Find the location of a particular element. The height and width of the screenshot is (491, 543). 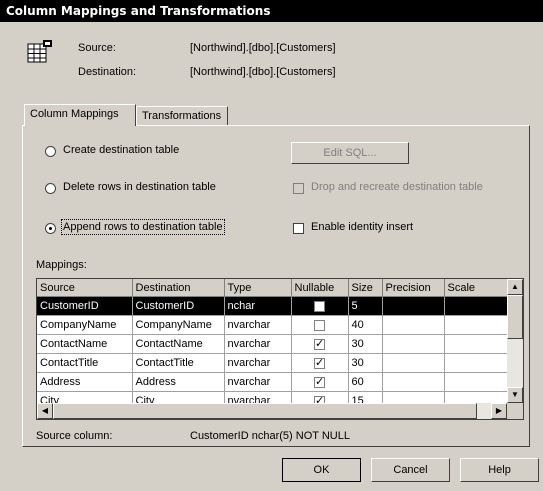

col-header-size: Size is located at coordinates (365, 288).